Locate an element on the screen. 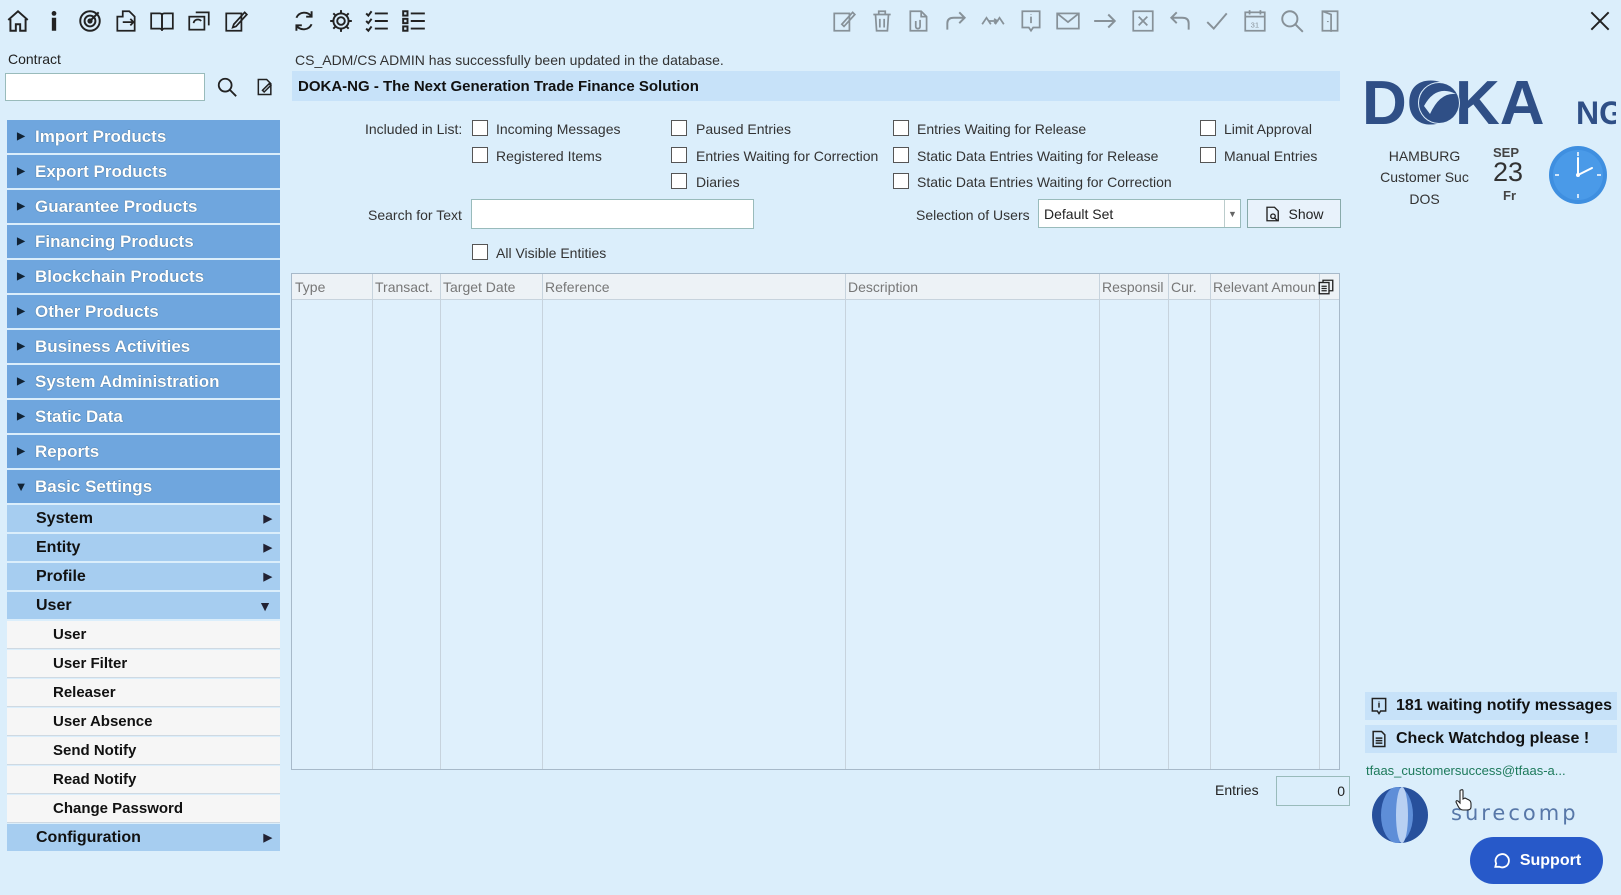 This screenshot has height=895, width=1621. sidebar-item-profile: Profile ▶ is located at coordinates (143, 576).